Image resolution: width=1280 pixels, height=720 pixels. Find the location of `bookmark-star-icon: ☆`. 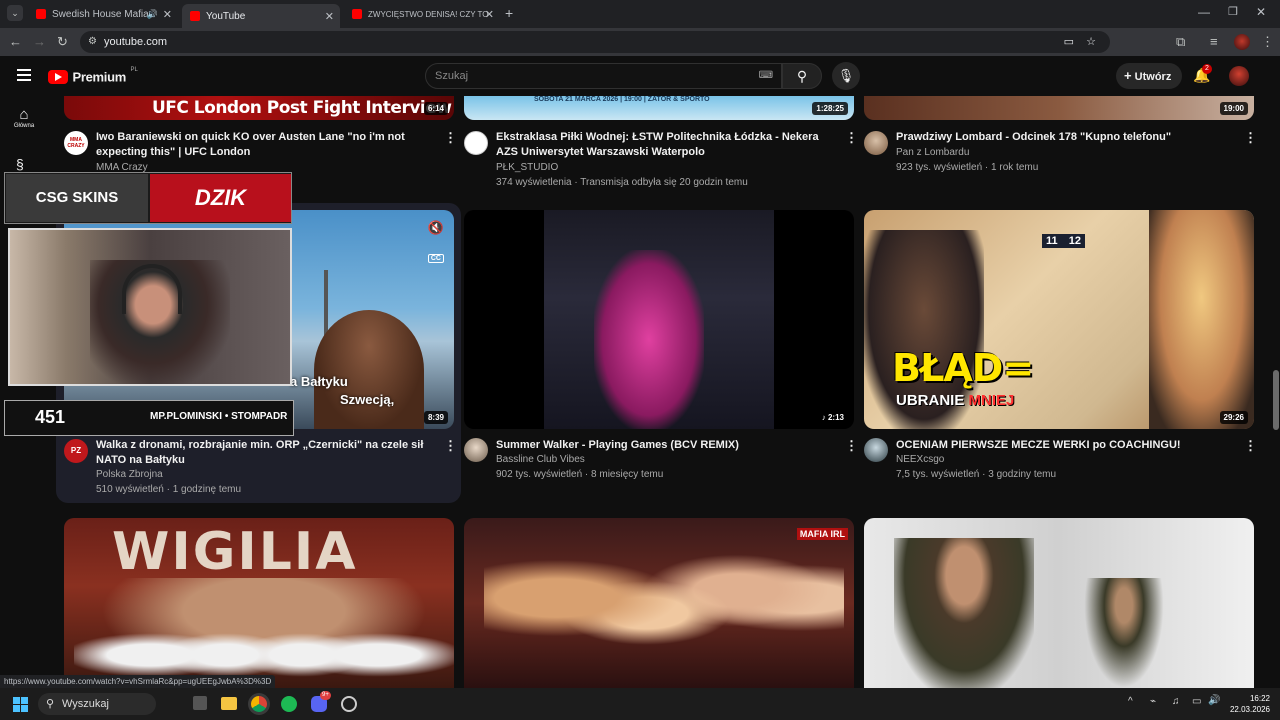

bookmark-star-icon: ☆ is located at coordinates (1091, 42).